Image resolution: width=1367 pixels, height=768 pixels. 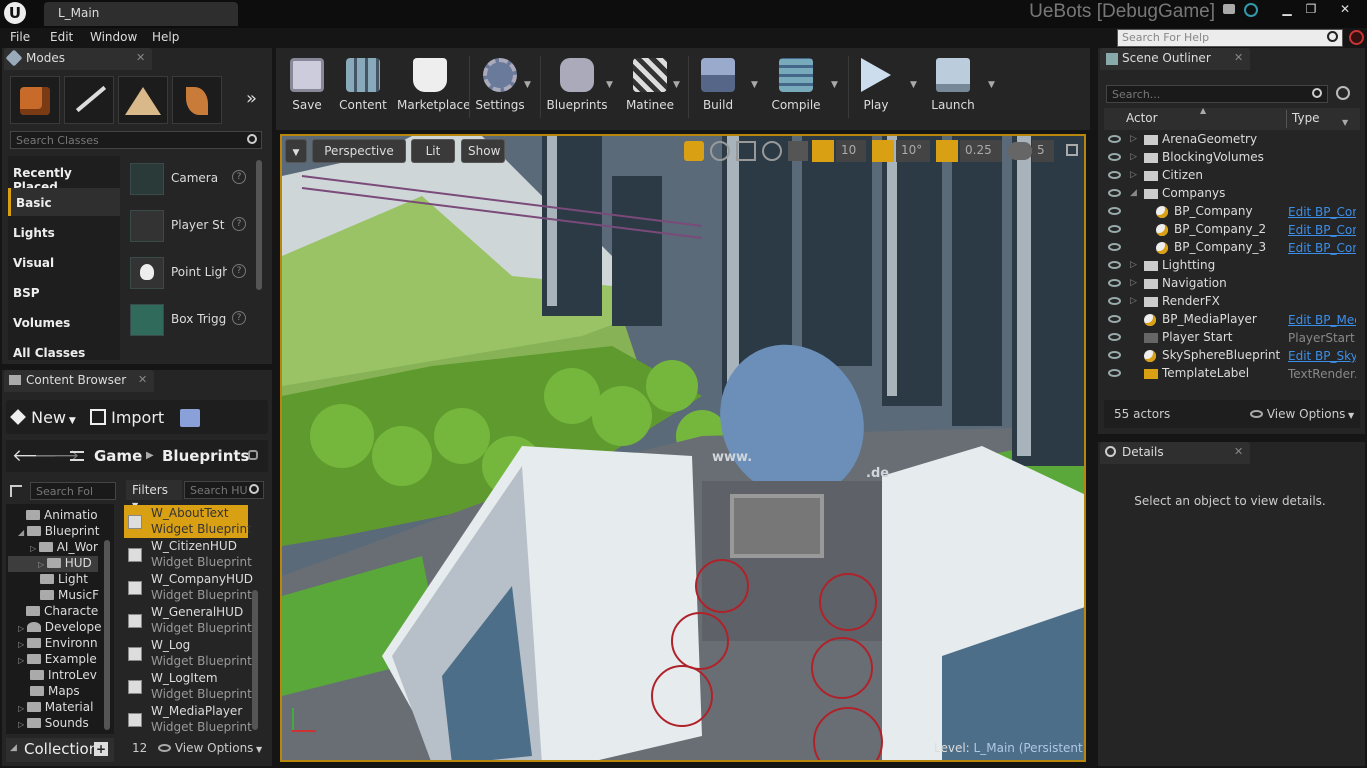 What do you see at coordinates (754, 85) in the screenshot?
I see `build-dropdown-icon: ▼` at bounding box center [754, 85].